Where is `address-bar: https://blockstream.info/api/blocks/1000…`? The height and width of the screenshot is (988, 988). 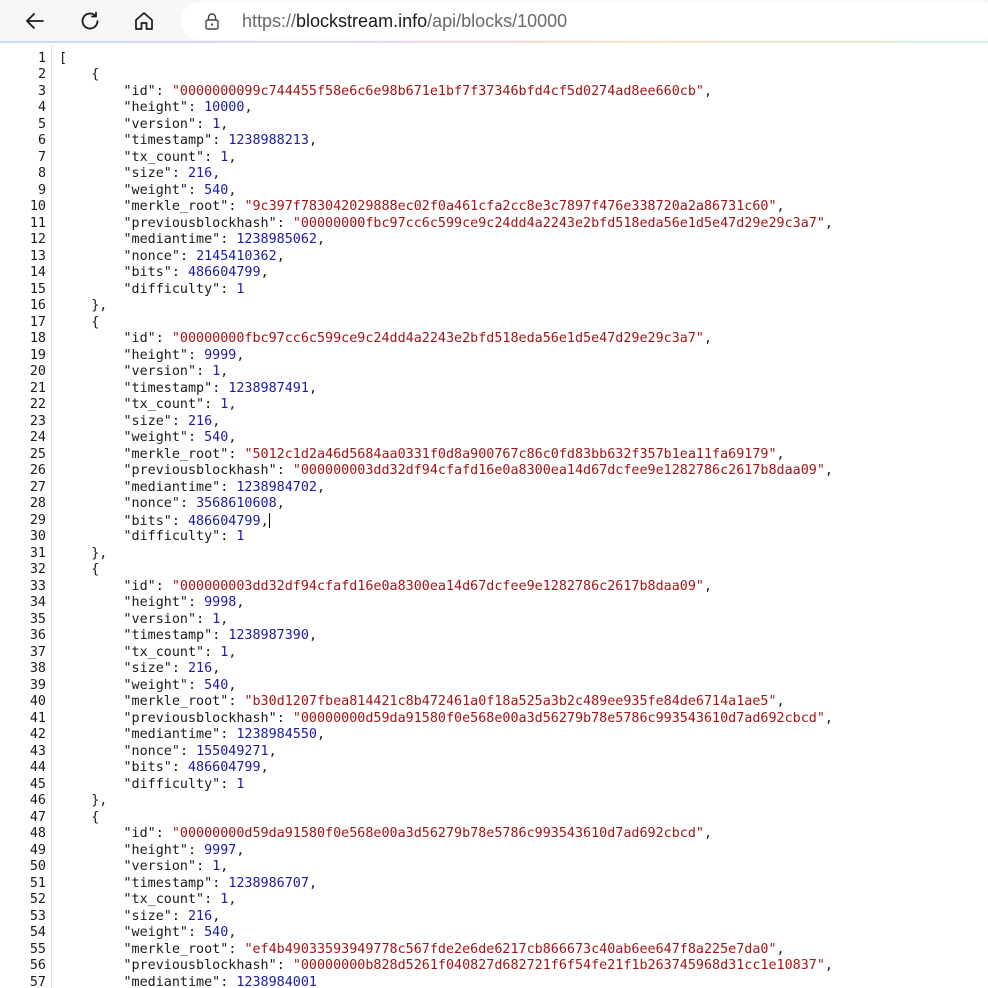 address-bar: https://blockstream.info/api/blocks/1000… is located at coordinates (584, 21).